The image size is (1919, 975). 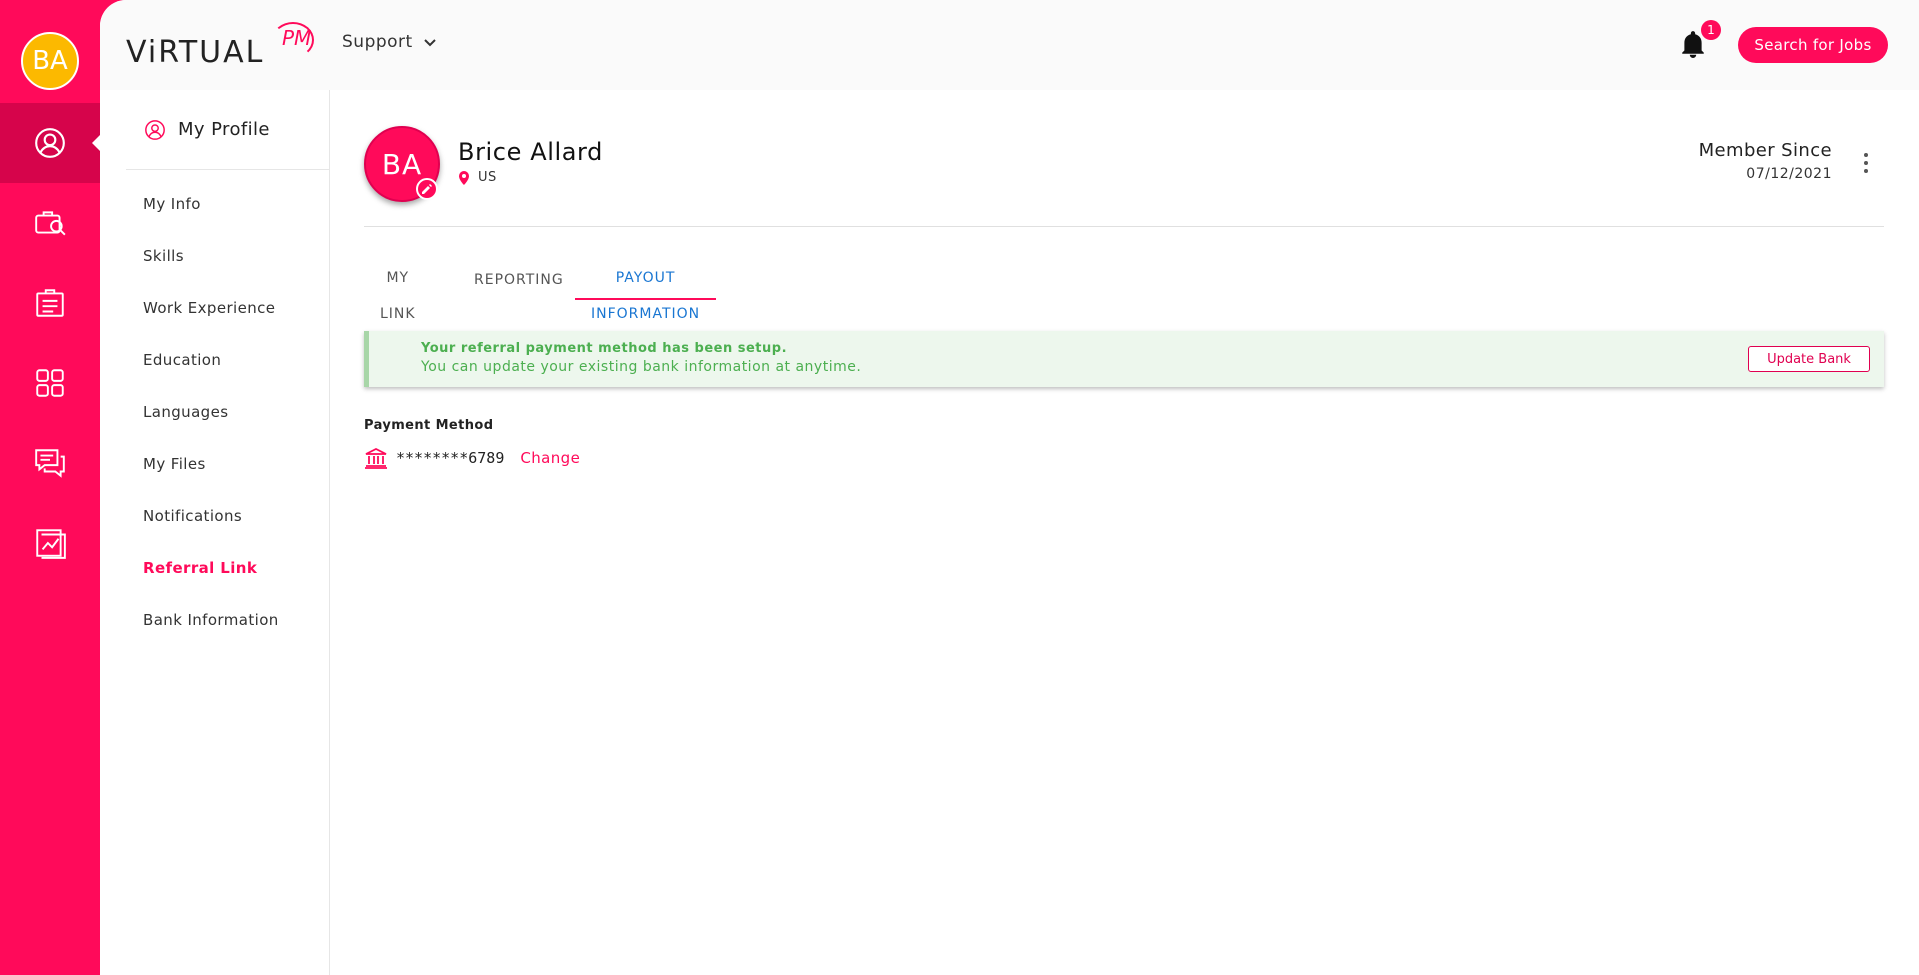 What do you see at coordinates (450, 458) in the screenshot?
I see `masked-account-number: ********6789` at bounding box center [450, 458].